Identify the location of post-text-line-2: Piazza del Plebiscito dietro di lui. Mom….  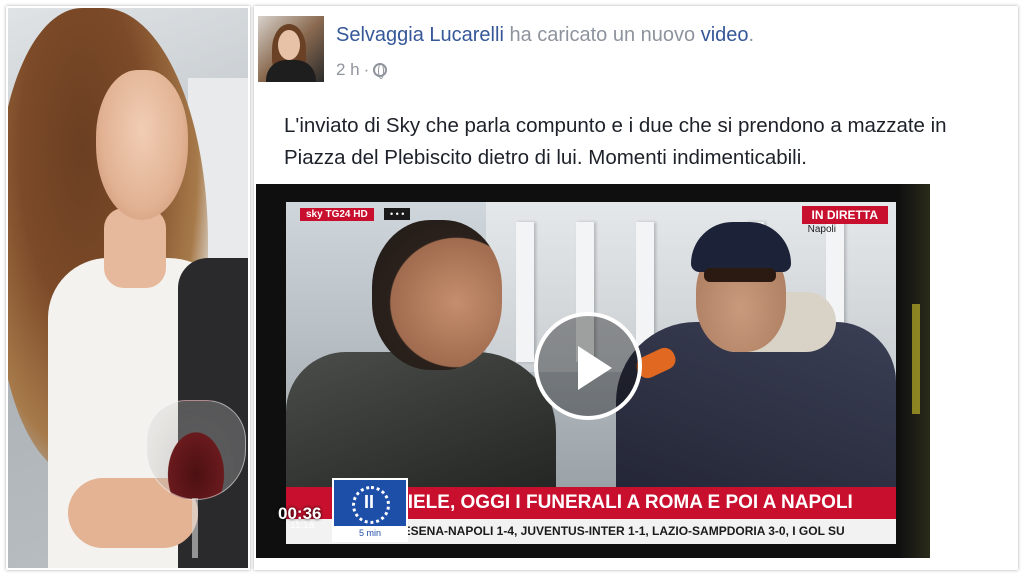
(545, 157).